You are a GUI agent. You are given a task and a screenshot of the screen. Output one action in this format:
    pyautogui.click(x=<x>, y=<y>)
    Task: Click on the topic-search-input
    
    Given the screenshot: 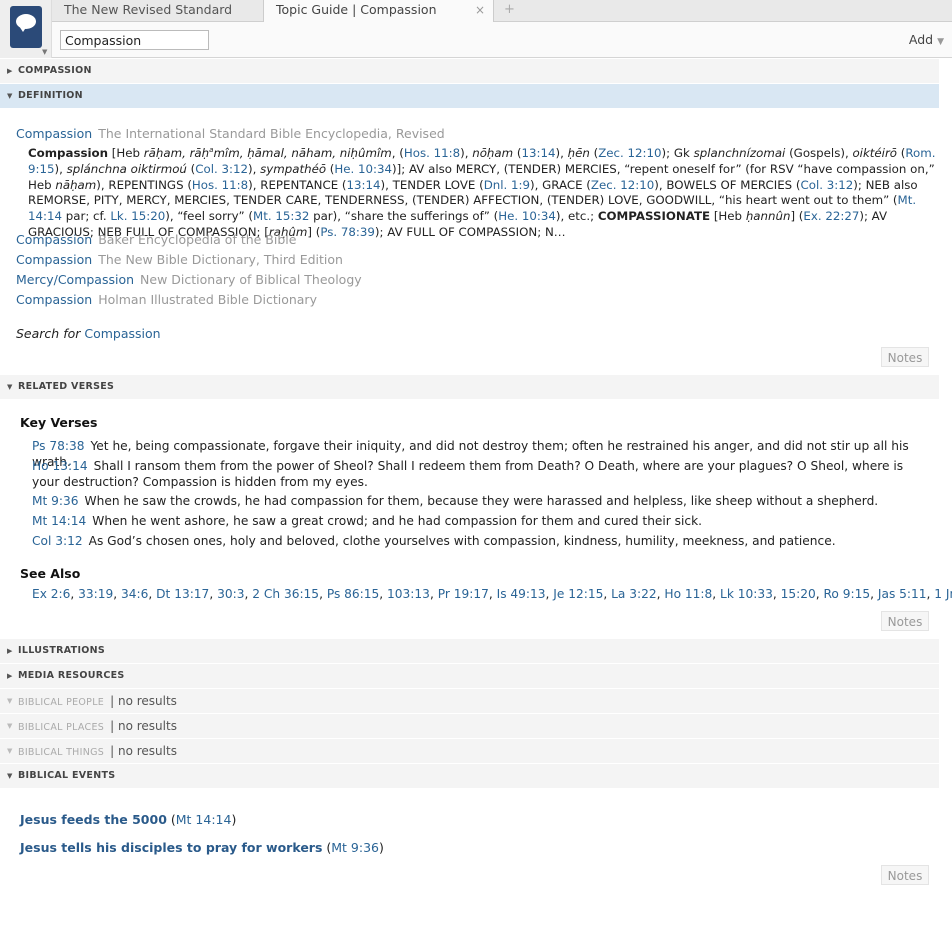 What is the action you would take?
    pyautogui.click(x=134, y=40)
    